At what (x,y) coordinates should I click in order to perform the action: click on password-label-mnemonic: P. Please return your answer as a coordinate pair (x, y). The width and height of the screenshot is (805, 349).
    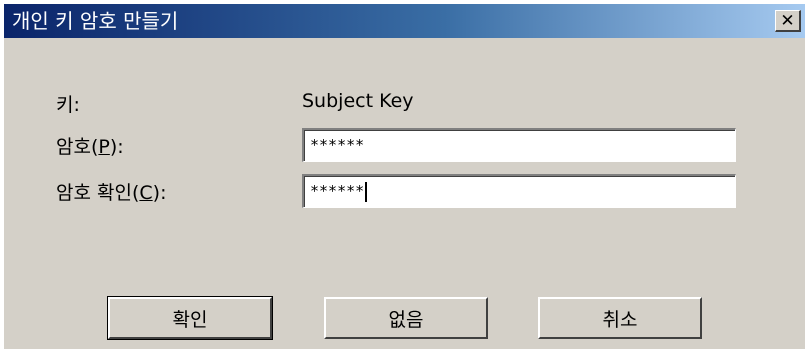
    Looking at the image, I should click on (104, 147).